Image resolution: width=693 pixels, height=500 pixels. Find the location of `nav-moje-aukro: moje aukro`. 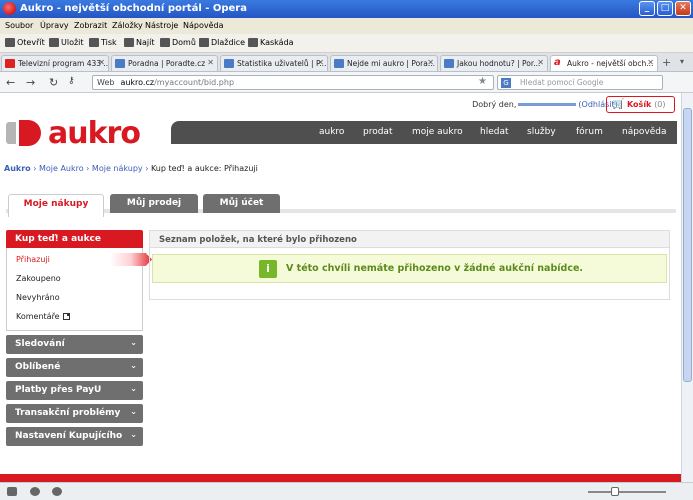

nav-moje-aukro: moje aukro is located at coordinates (437, 132).